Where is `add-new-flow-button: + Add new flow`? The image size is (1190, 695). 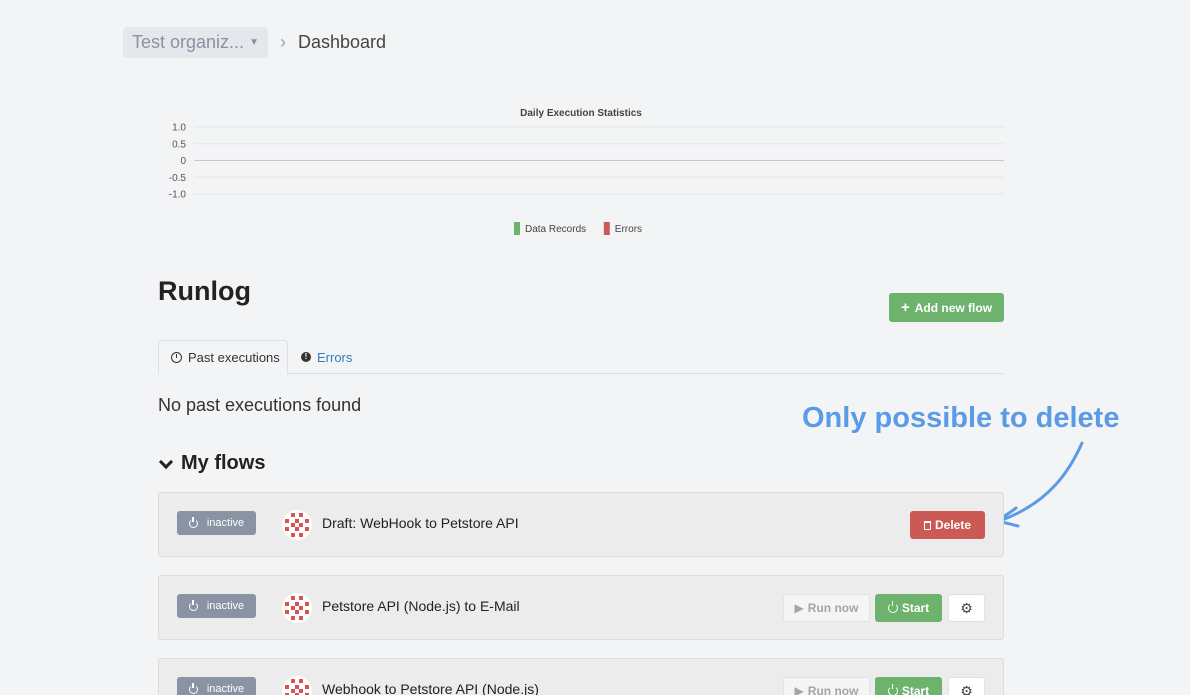 add-new-flow-button: + Add new flow is located at coordinates (946, 307).